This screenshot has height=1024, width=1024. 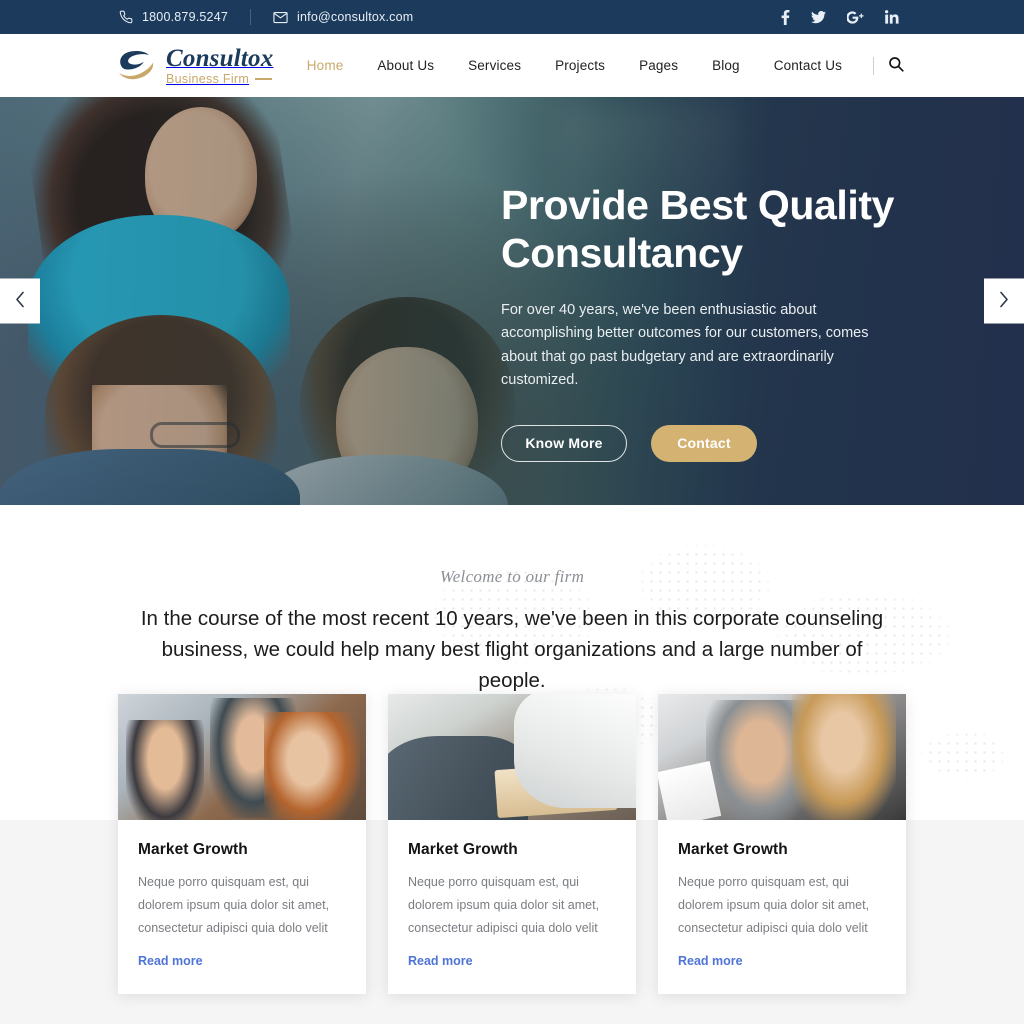 I want to click on search-button, so click(x=896, y=65).